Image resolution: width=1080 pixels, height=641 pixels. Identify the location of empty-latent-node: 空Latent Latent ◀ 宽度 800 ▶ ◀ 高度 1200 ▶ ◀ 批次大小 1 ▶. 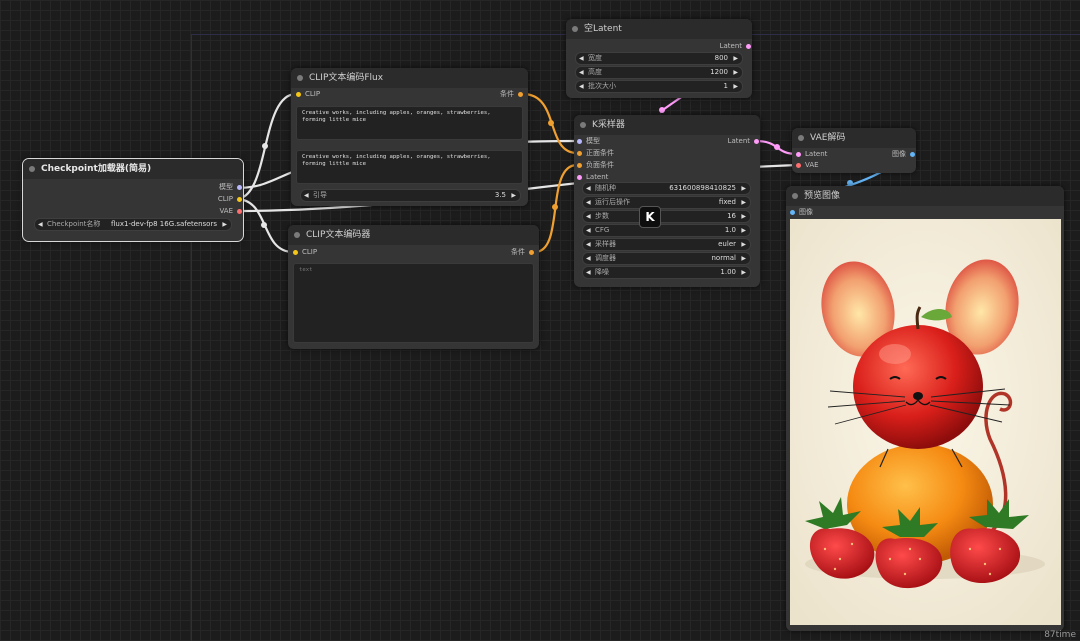
(659, 58).